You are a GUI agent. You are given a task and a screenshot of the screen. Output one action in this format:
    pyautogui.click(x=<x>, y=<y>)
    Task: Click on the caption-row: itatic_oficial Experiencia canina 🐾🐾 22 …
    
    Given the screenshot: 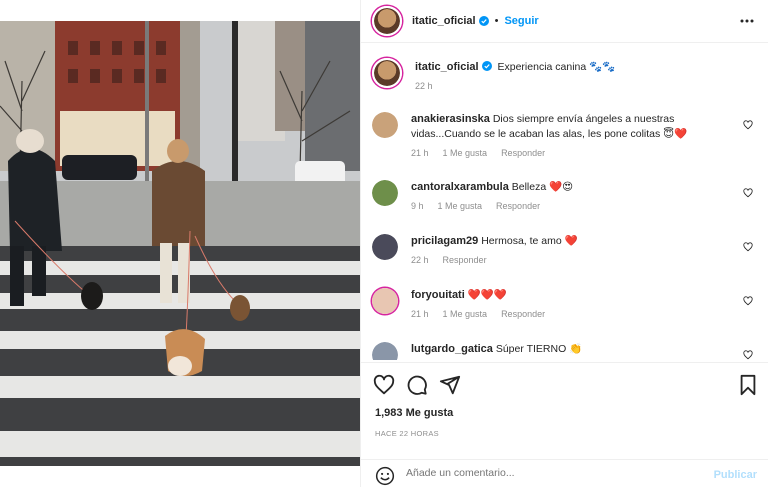 What is the action you would take?
    pyautogui.click(x=567, y=76)
    